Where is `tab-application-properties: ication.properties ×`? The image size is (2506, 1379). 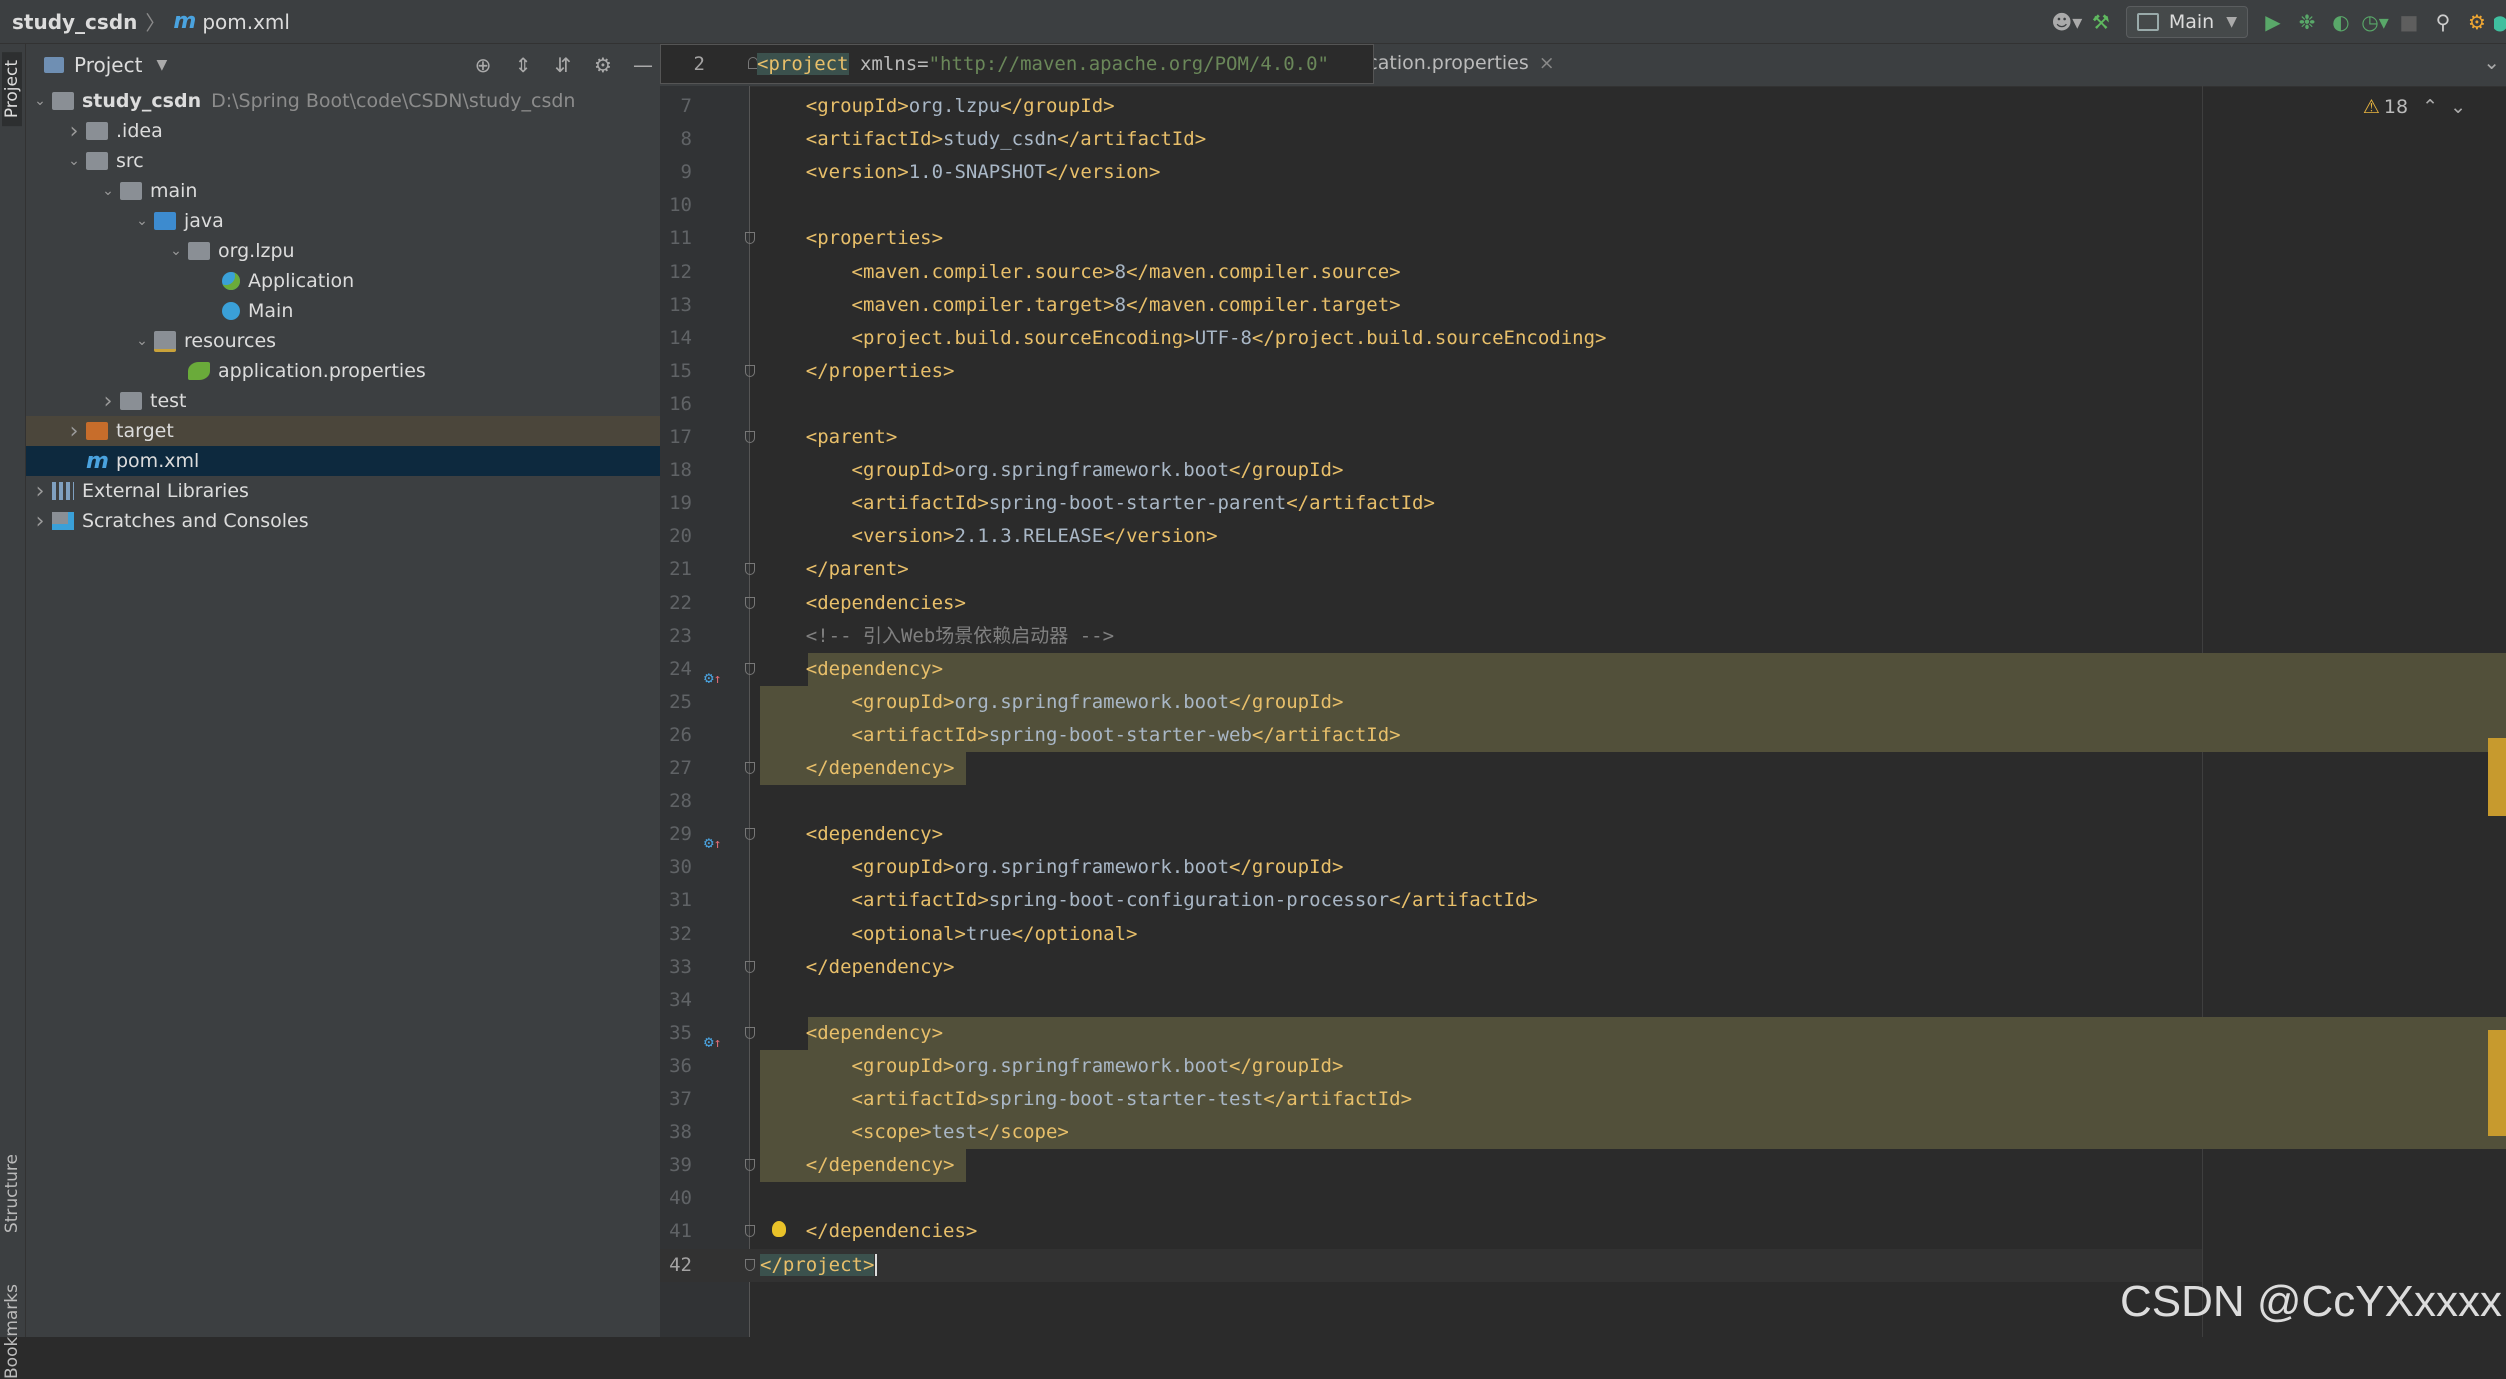
tab-application-properties: ication.properties × is located at coordinates (1458, 63).